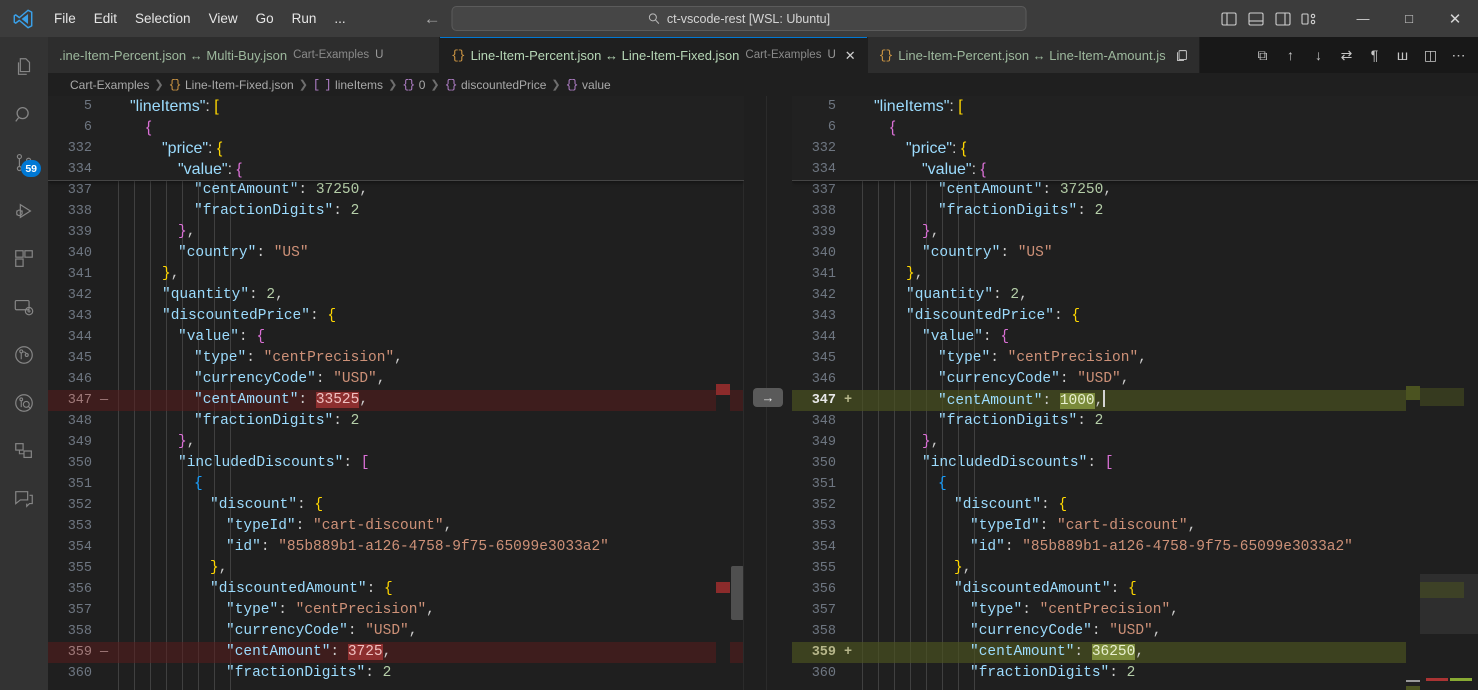 The height and width of the screenshot is (690, 1478). Describe the element at coordinates (1290, 55) in the screenshot. I see `previous-change-icon: ↑` at that location.